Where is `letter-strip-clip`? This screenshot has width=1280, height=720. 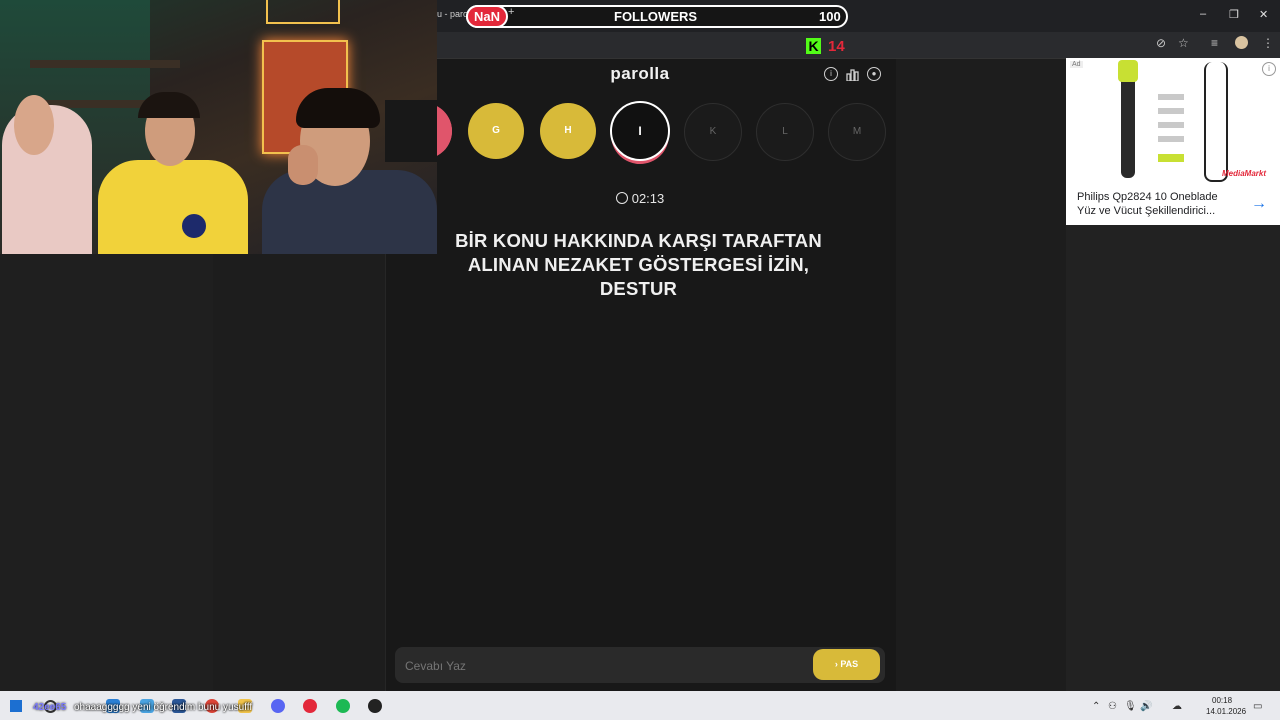
letter-strip-clip is located at coordinates (445, 131).